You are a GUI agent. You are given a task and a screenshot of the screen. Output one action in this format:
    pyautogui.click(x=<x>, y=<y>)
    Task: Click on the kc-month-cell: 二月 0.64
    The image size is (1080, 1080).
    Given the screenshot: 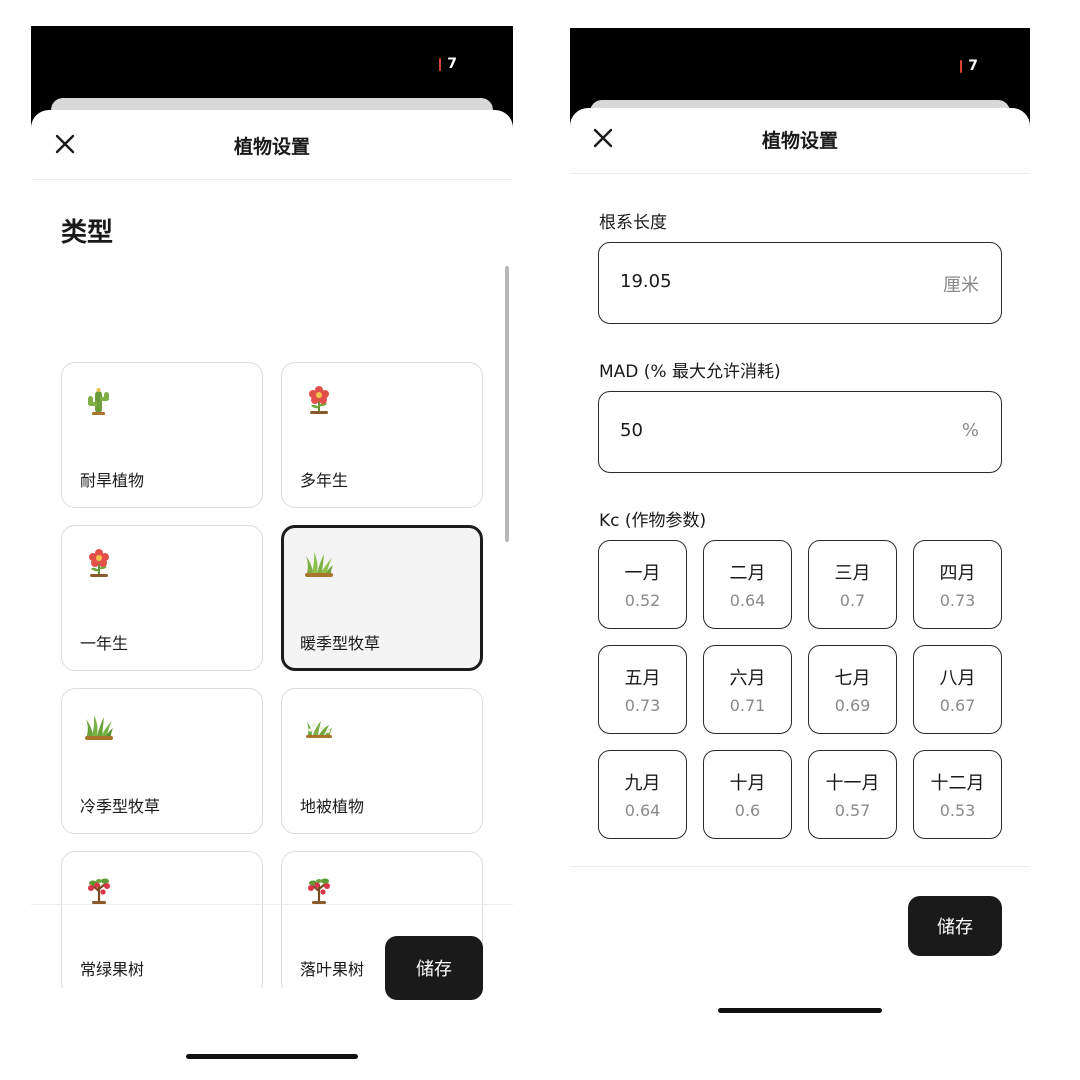 What is the action you would take?
    pyautogui.click(x=747, y=584)
    